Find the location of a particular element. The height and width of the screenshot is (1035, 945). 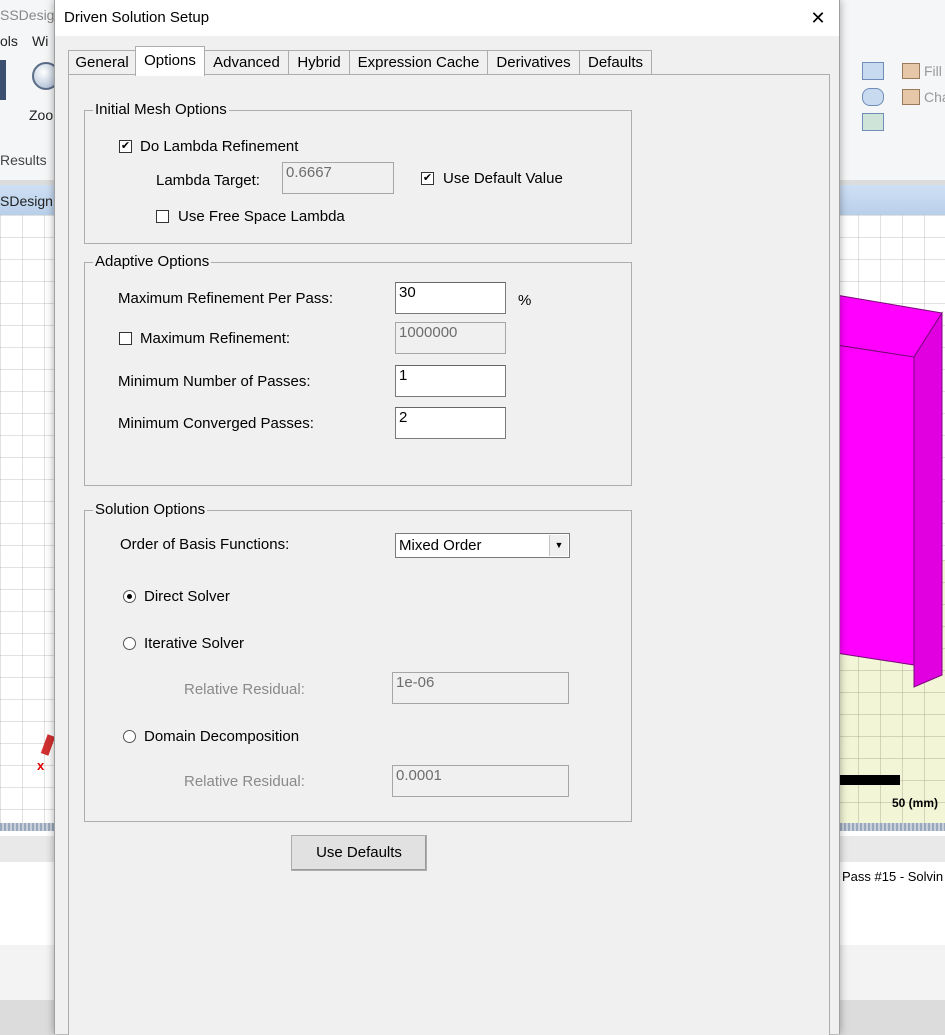

initial-mesh-legend: Initial Mesh Options is located at coordinates (161, 109).